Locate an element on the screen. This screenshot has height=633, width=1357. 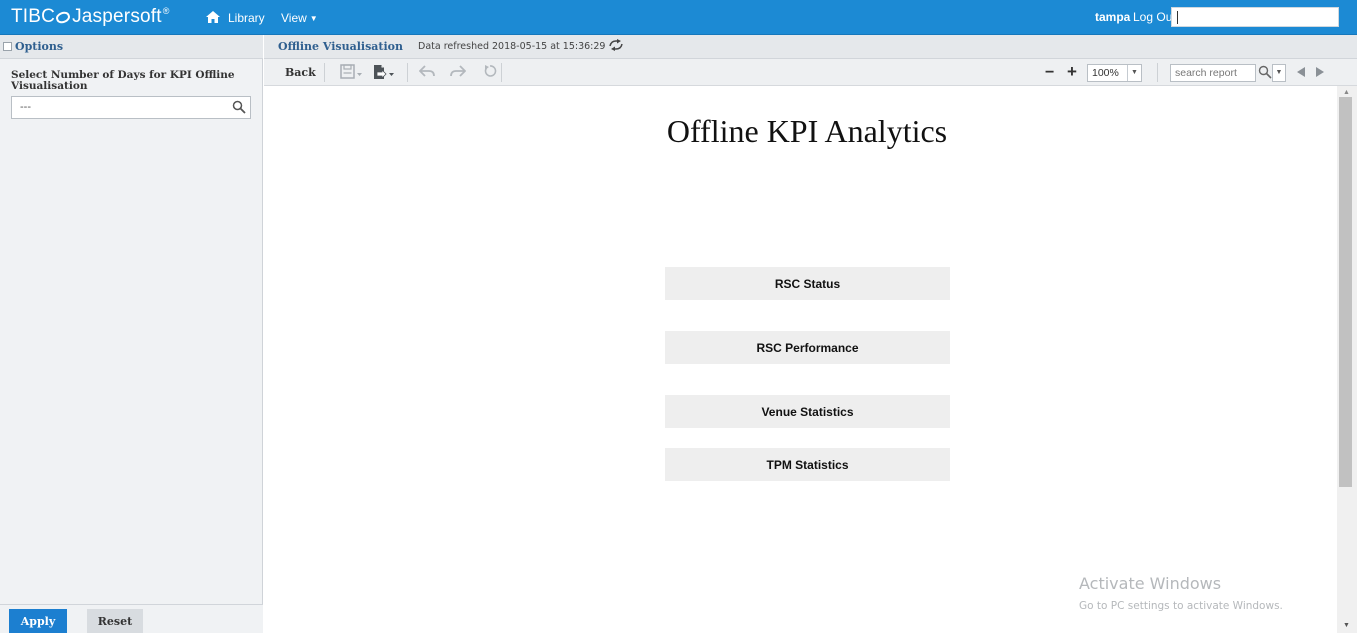
search-options-dropdown: ▼ is located at coordinates (1279, 73).